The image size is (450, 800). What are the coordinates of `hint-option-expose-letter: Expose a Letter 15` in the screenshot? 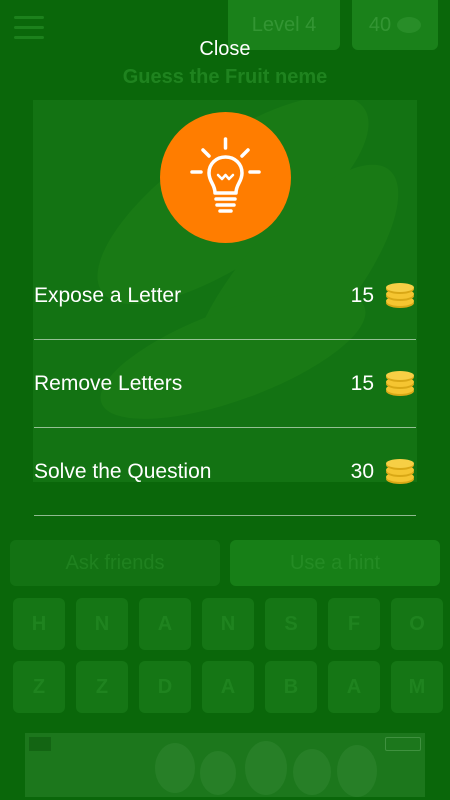 It's located at (225, 296).